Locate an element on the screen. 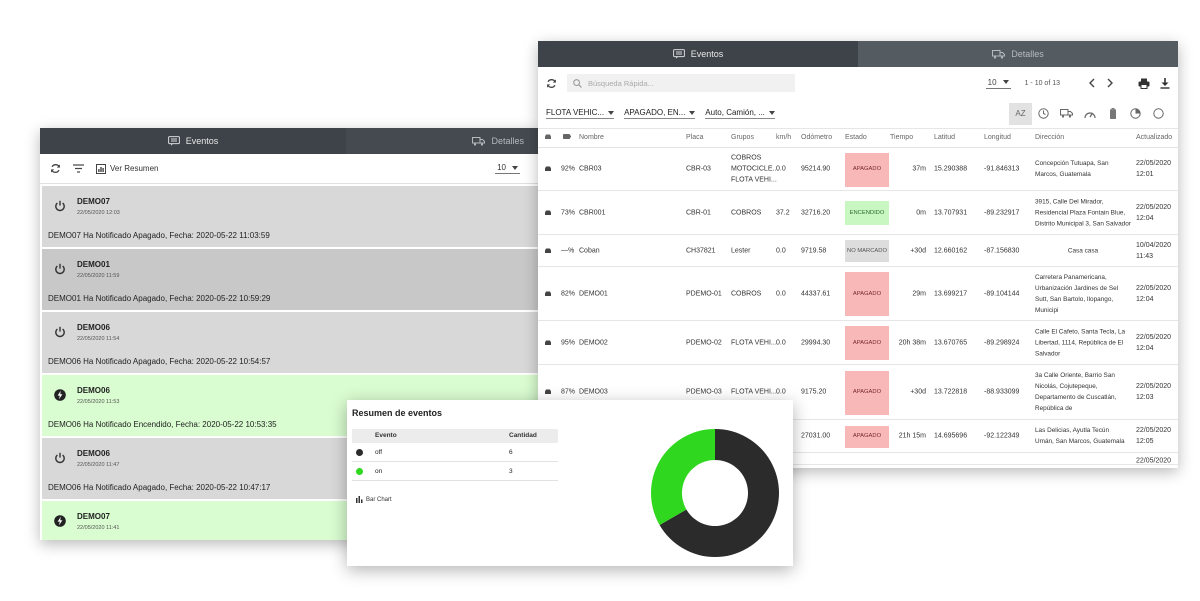  message-icon is located at coordinates (678, 54).